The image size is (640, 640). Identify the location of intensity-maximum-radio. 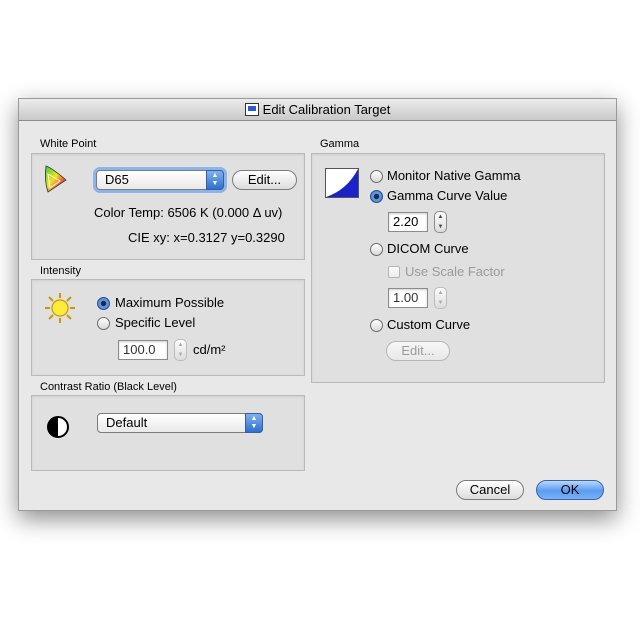
(103, 303).